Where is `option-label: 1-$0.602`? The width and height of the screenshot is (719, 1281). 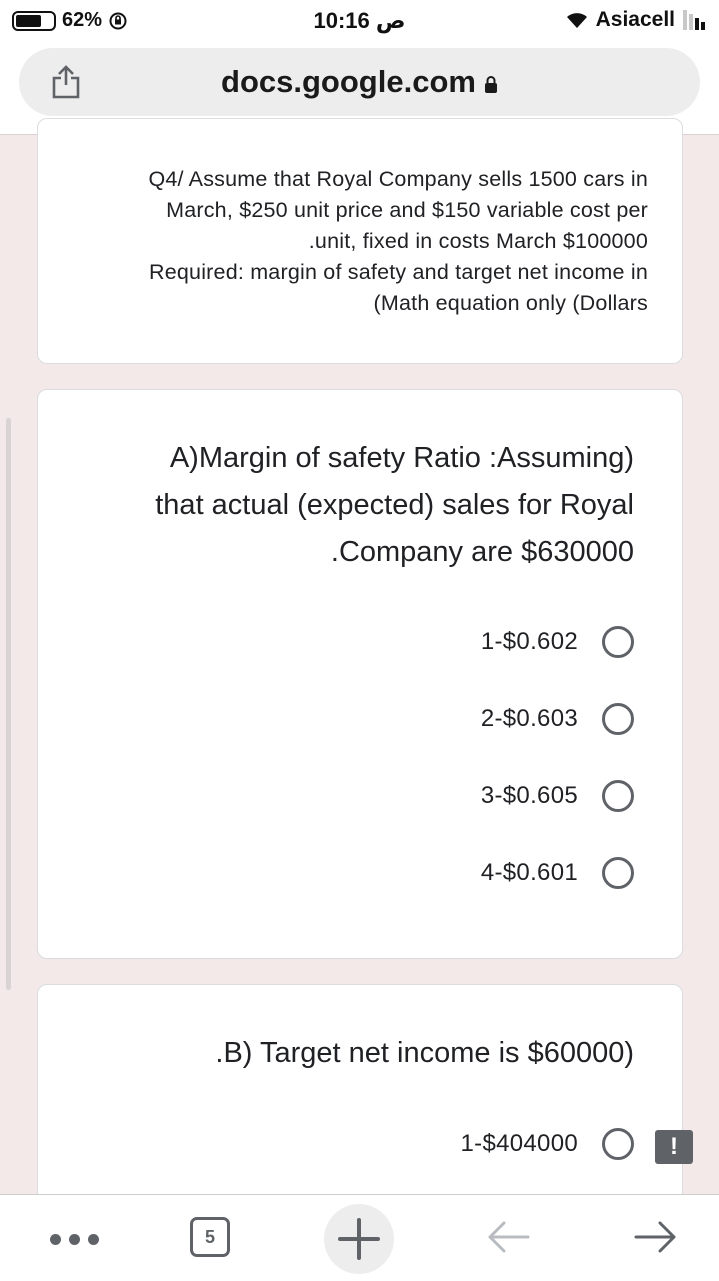 option-label: 1-$0.602 is located at coordinates (529, 641).